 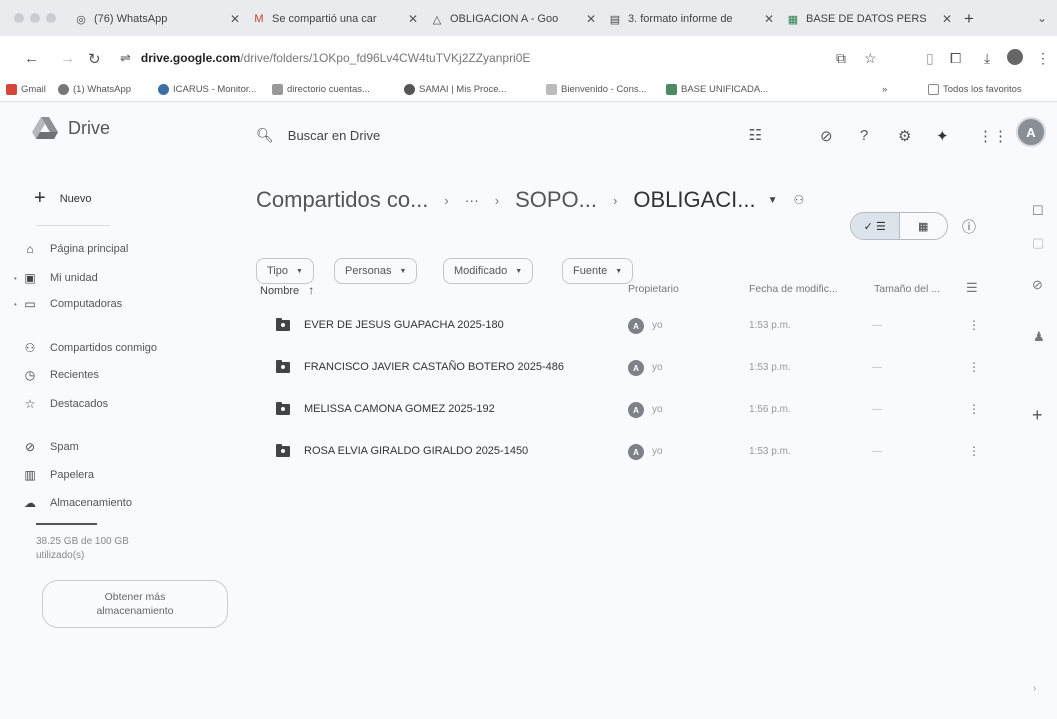 What do you see at coordinates (159, 19) in the screenshot?
I see `tab-whatsapp: ◎ (76) WhatsApp ✕` at bounding box center [159, 19].